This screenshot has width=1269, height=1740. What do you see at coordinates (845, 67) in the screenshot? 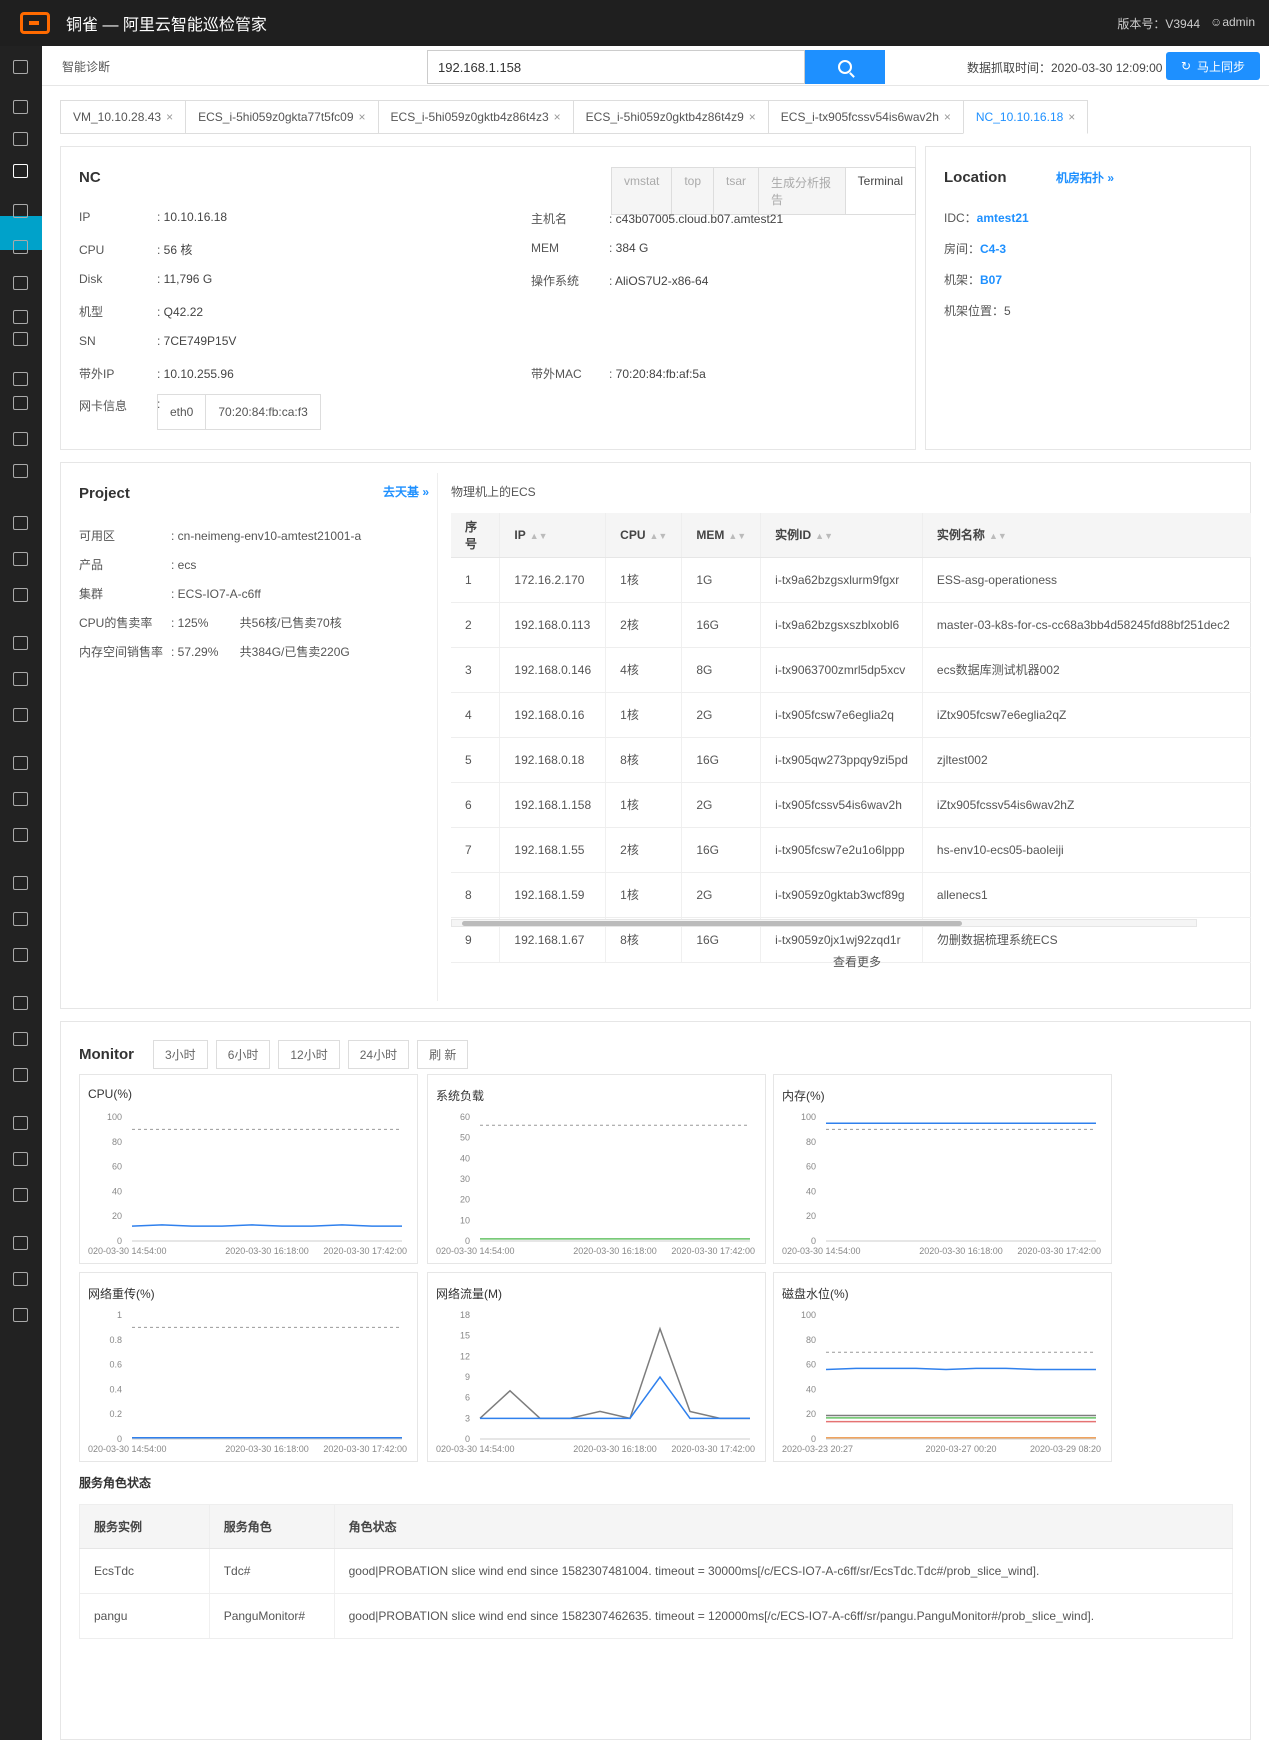
I see `search-button` at bounding box center [845, 67].